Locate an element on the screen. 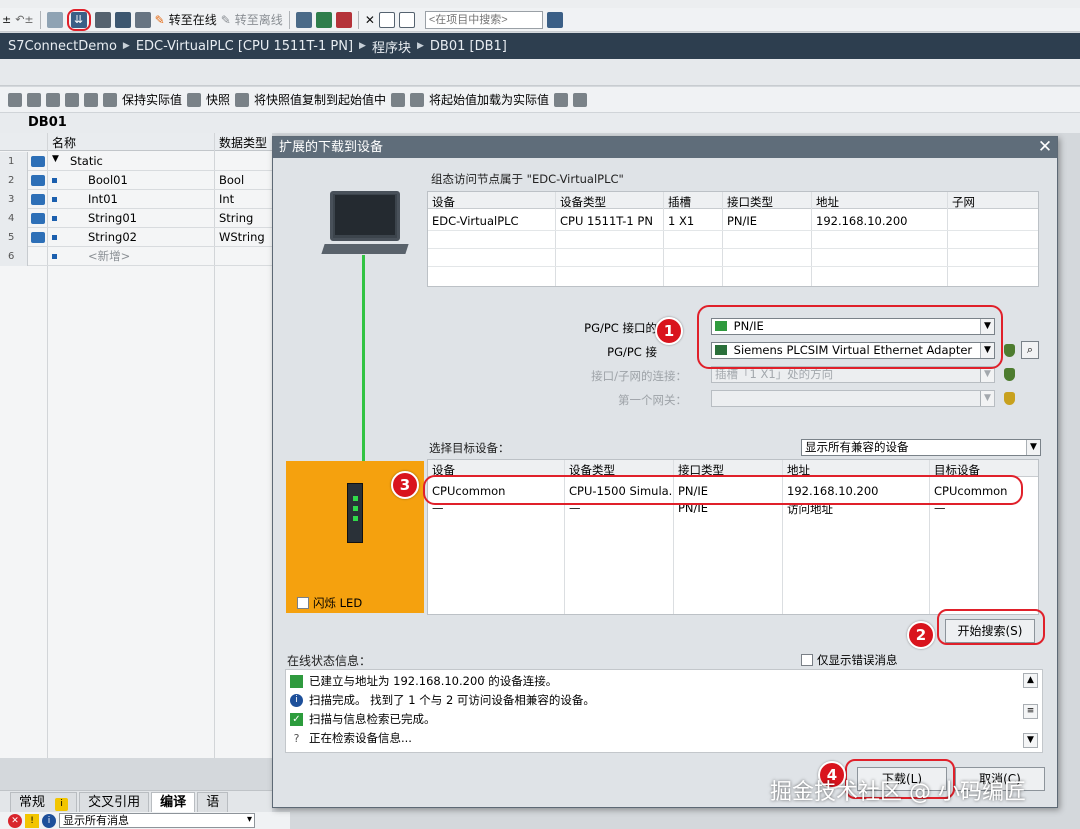 The width and height of the screenshot is (1080, 829). variable-name: Int01 is located at coordinates (103, 199).